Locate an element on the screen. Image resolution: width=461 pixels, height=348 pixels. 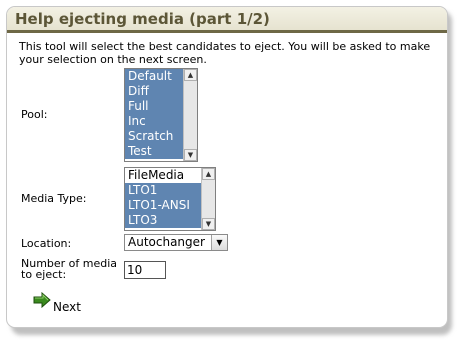
pool-listbox: Default Diff Full Inc Scratch Test ▲ ▼ is located at coordinates (161, 115).